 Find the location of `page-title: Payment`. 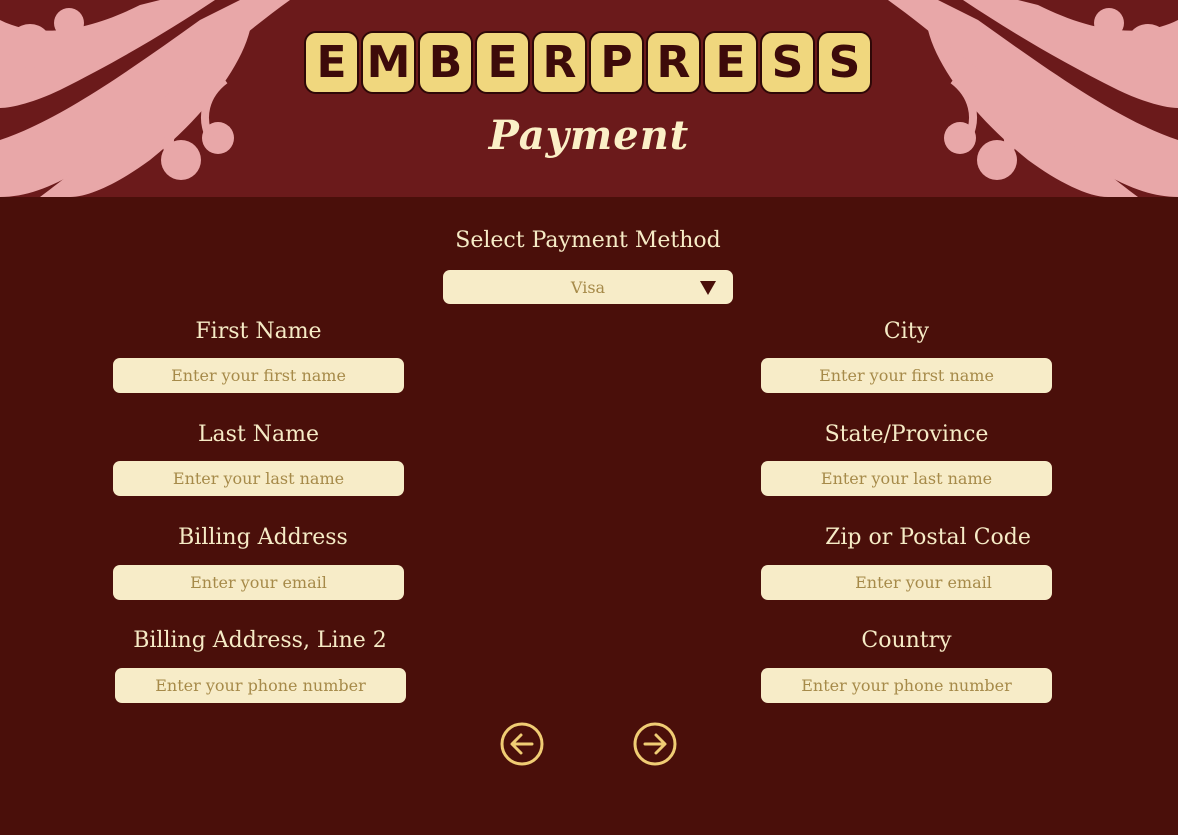

page-title: Payment is located at coordinates (589, 135).